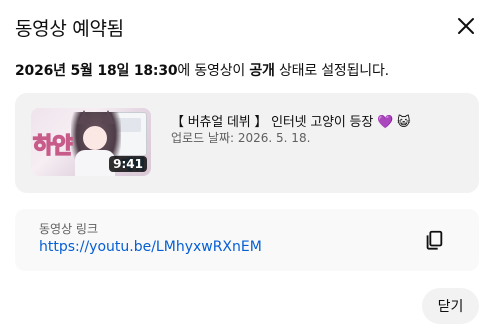 This screenshot has width=490, height=332. What do you see at coordinates (450, 306) in the screenshot?
I see `close-dialog-button: 닫기` at bounding box center [450, 306].